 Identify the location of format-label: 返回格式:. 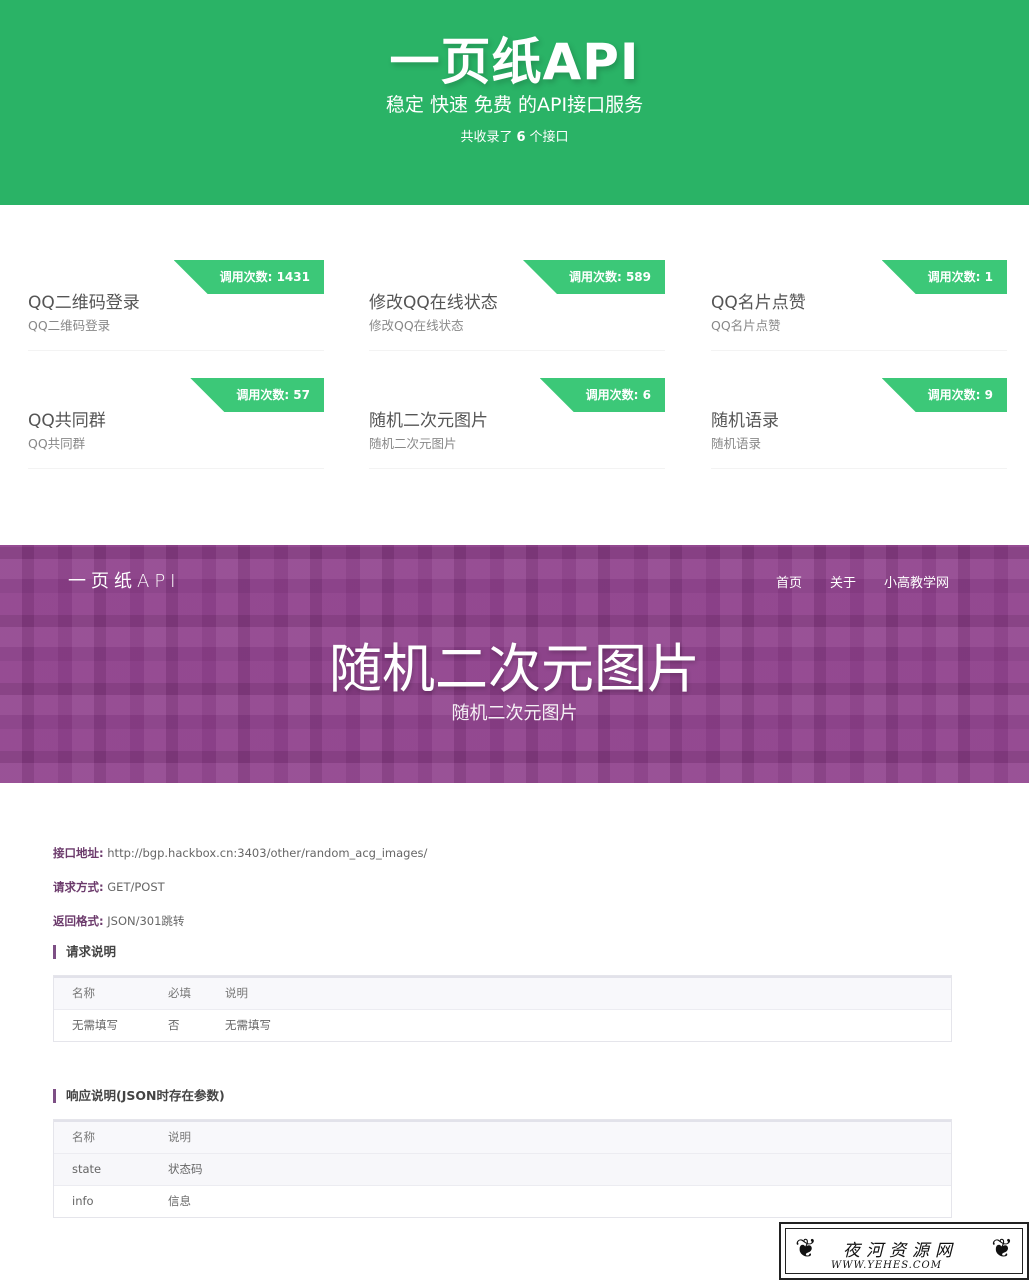
(78, 921).